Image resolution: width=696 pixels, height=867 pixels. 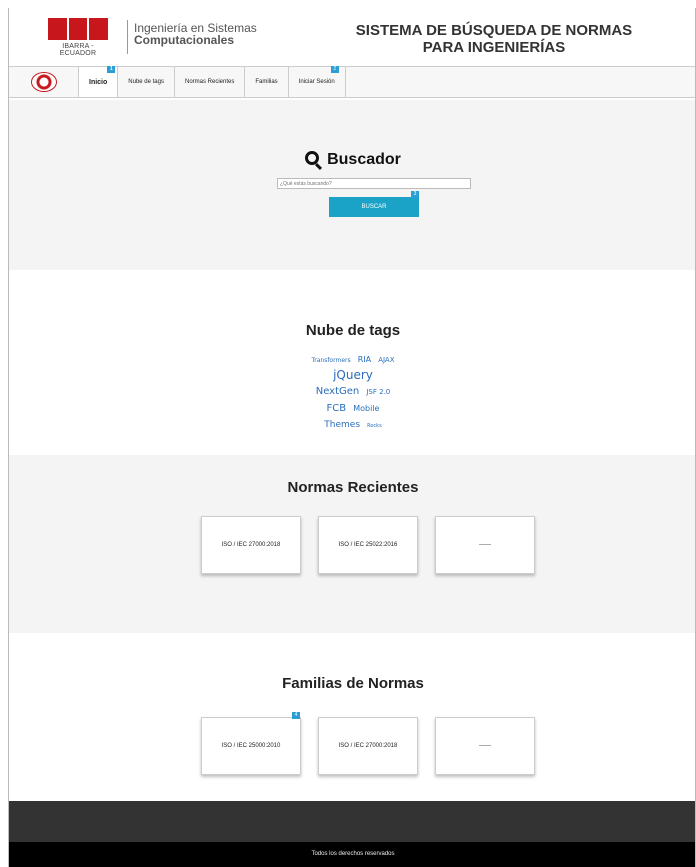 I want to click on nav-label-normas-recientes: Normas Recientes, so click(x=209, y=82).